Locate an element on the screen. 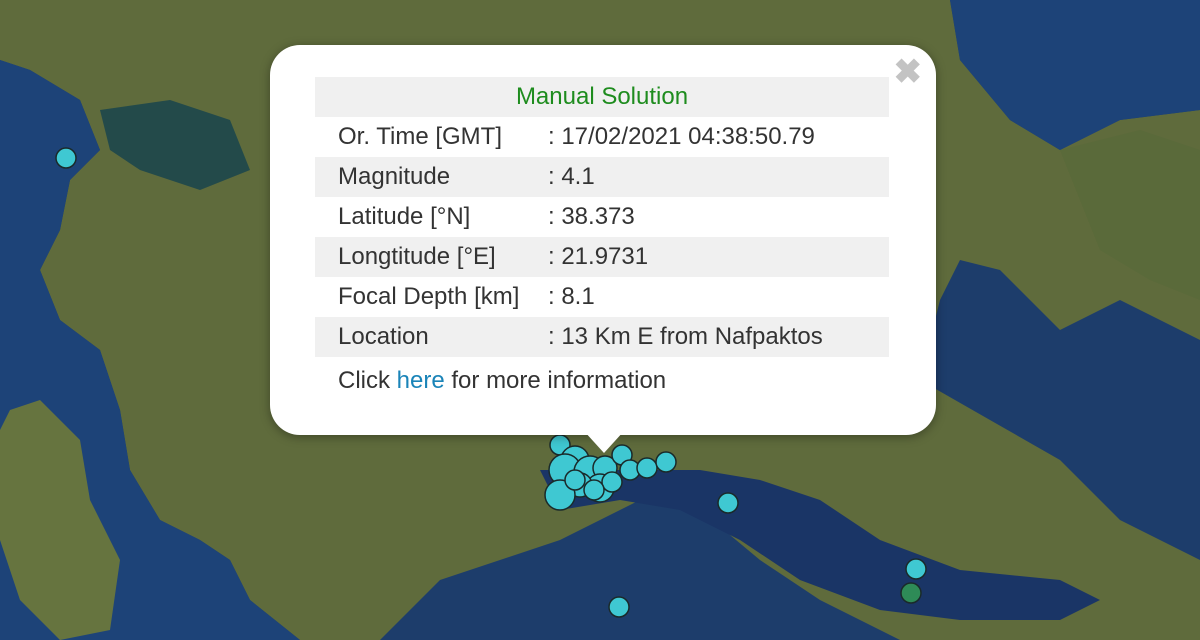  info-row-latitude: Latitude [°N] : 38.373 is located at coordinates (602, 217).